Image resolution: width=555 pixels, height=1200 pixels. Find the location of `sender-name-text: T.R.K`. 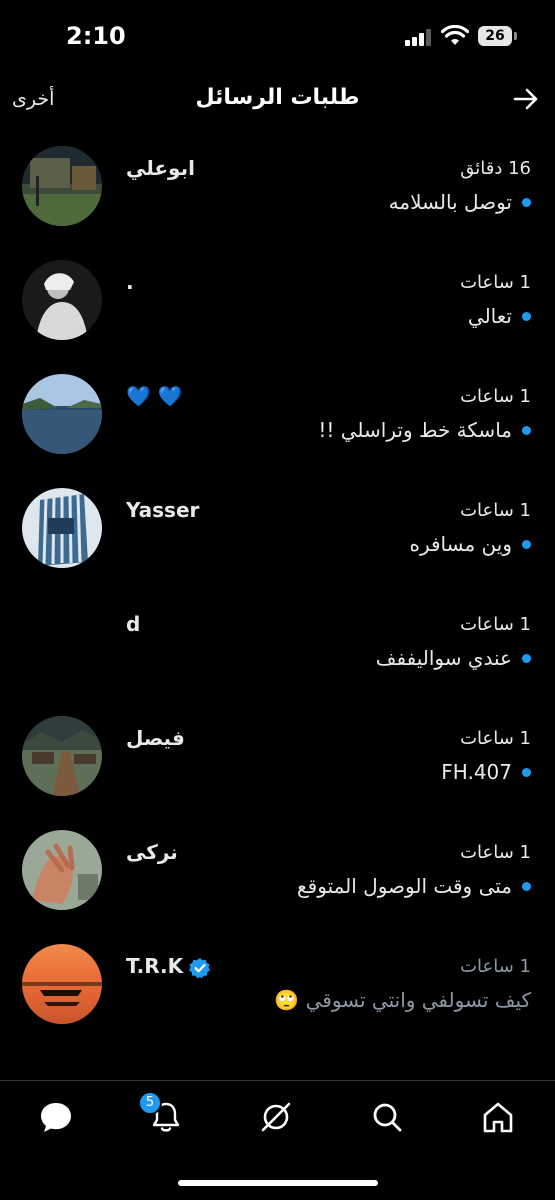

sender-name-text: T.R.K is located at coordinates (155, 966).